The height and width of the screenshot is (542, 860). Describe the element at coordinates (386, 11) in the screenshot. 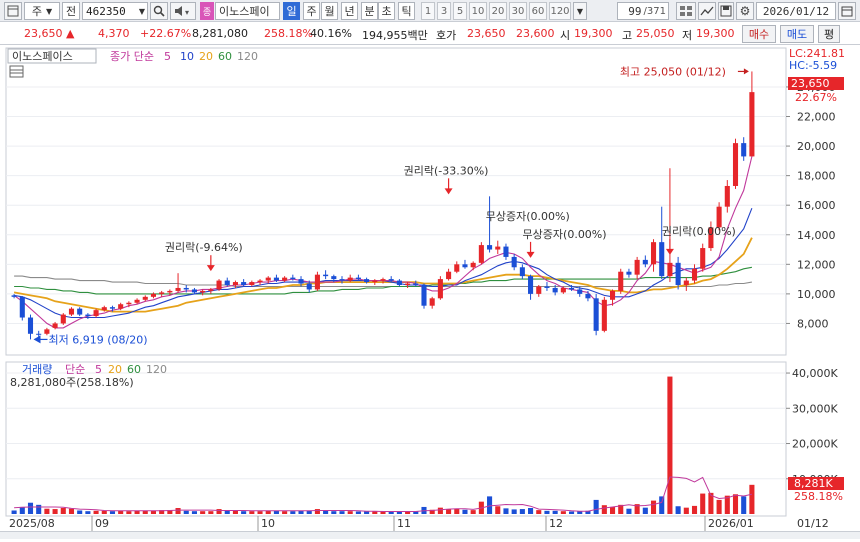

I see `tab-period-5: 초` at that location.